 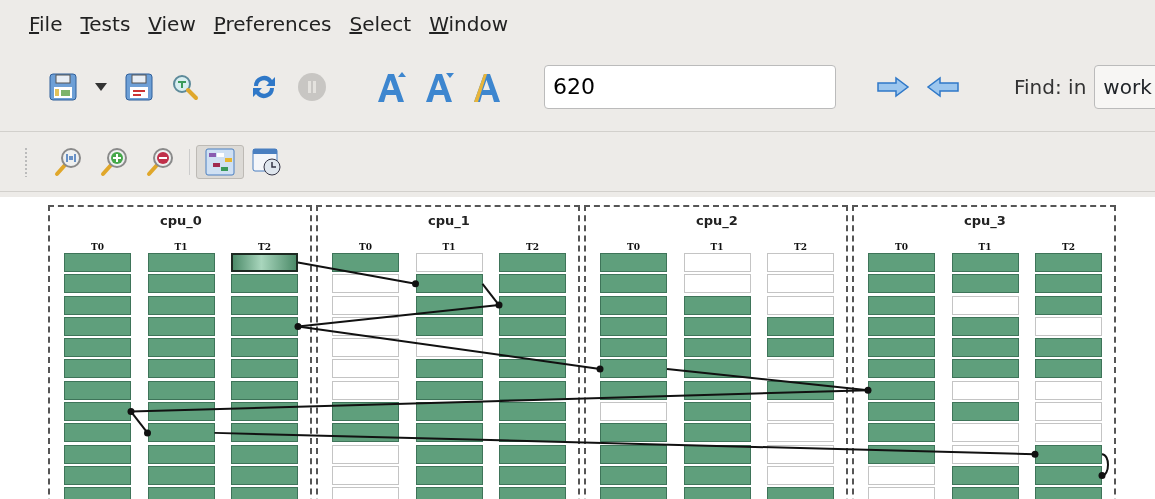 I want to click on cpu-title: cpu_0, so click(x=181, y=221).